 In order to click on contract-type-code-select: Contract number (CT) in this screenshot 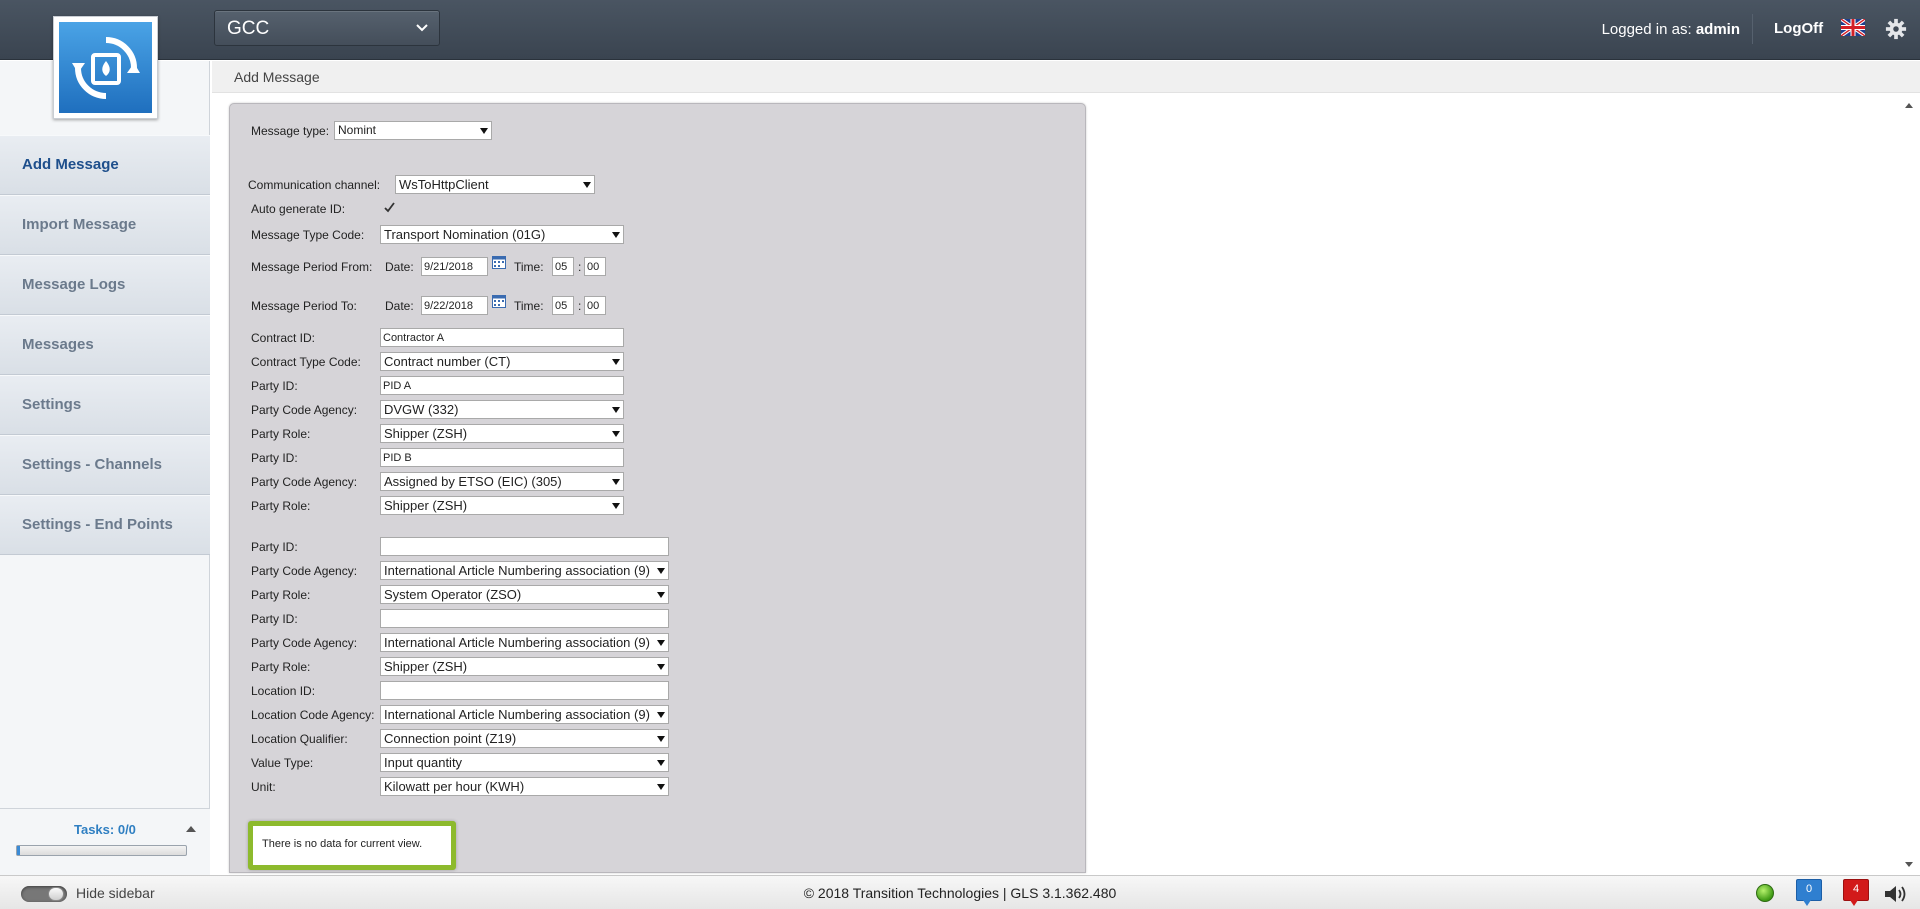, I will do `click(502, 361)`.